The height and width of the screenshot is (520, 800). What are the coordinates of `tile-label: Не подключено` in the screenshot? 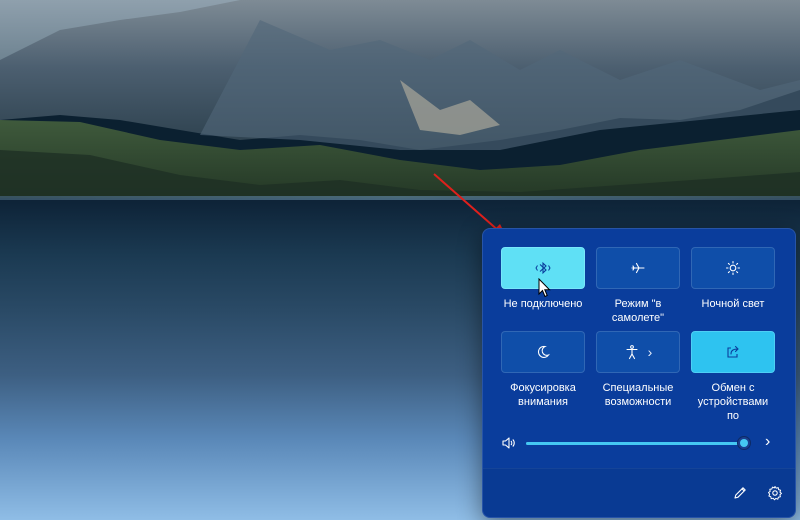 It's located at (543, 304).